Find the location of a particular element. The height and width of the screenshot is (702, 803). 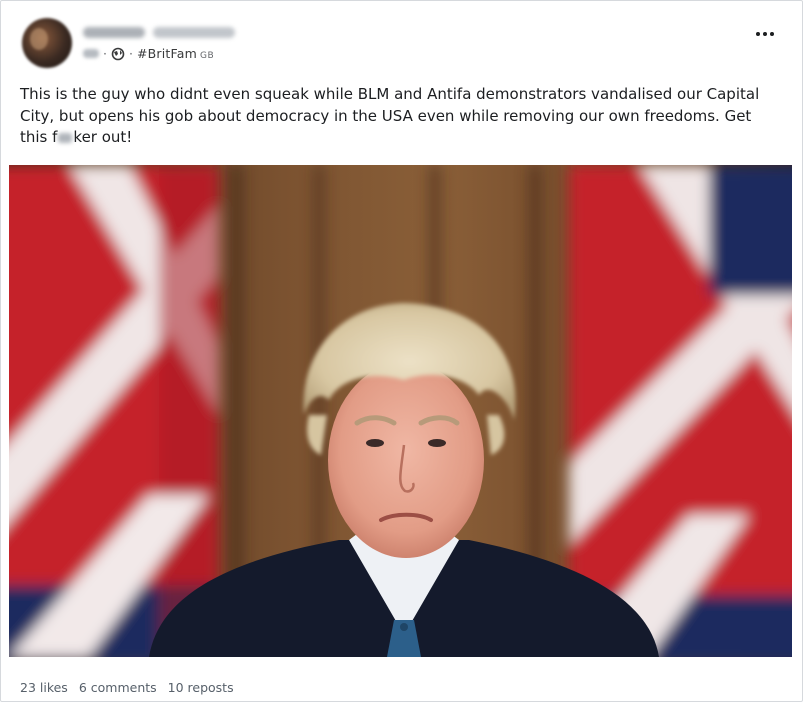

comments-count: 6 comments is located at coordinates (118, 687).